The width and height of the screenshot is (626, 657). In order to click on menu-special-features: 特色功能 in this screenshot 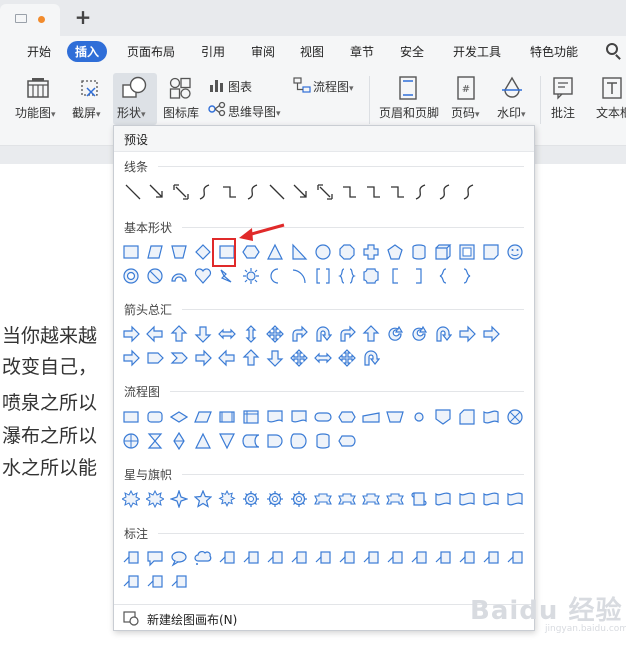, I will do `click(554, 51)`.